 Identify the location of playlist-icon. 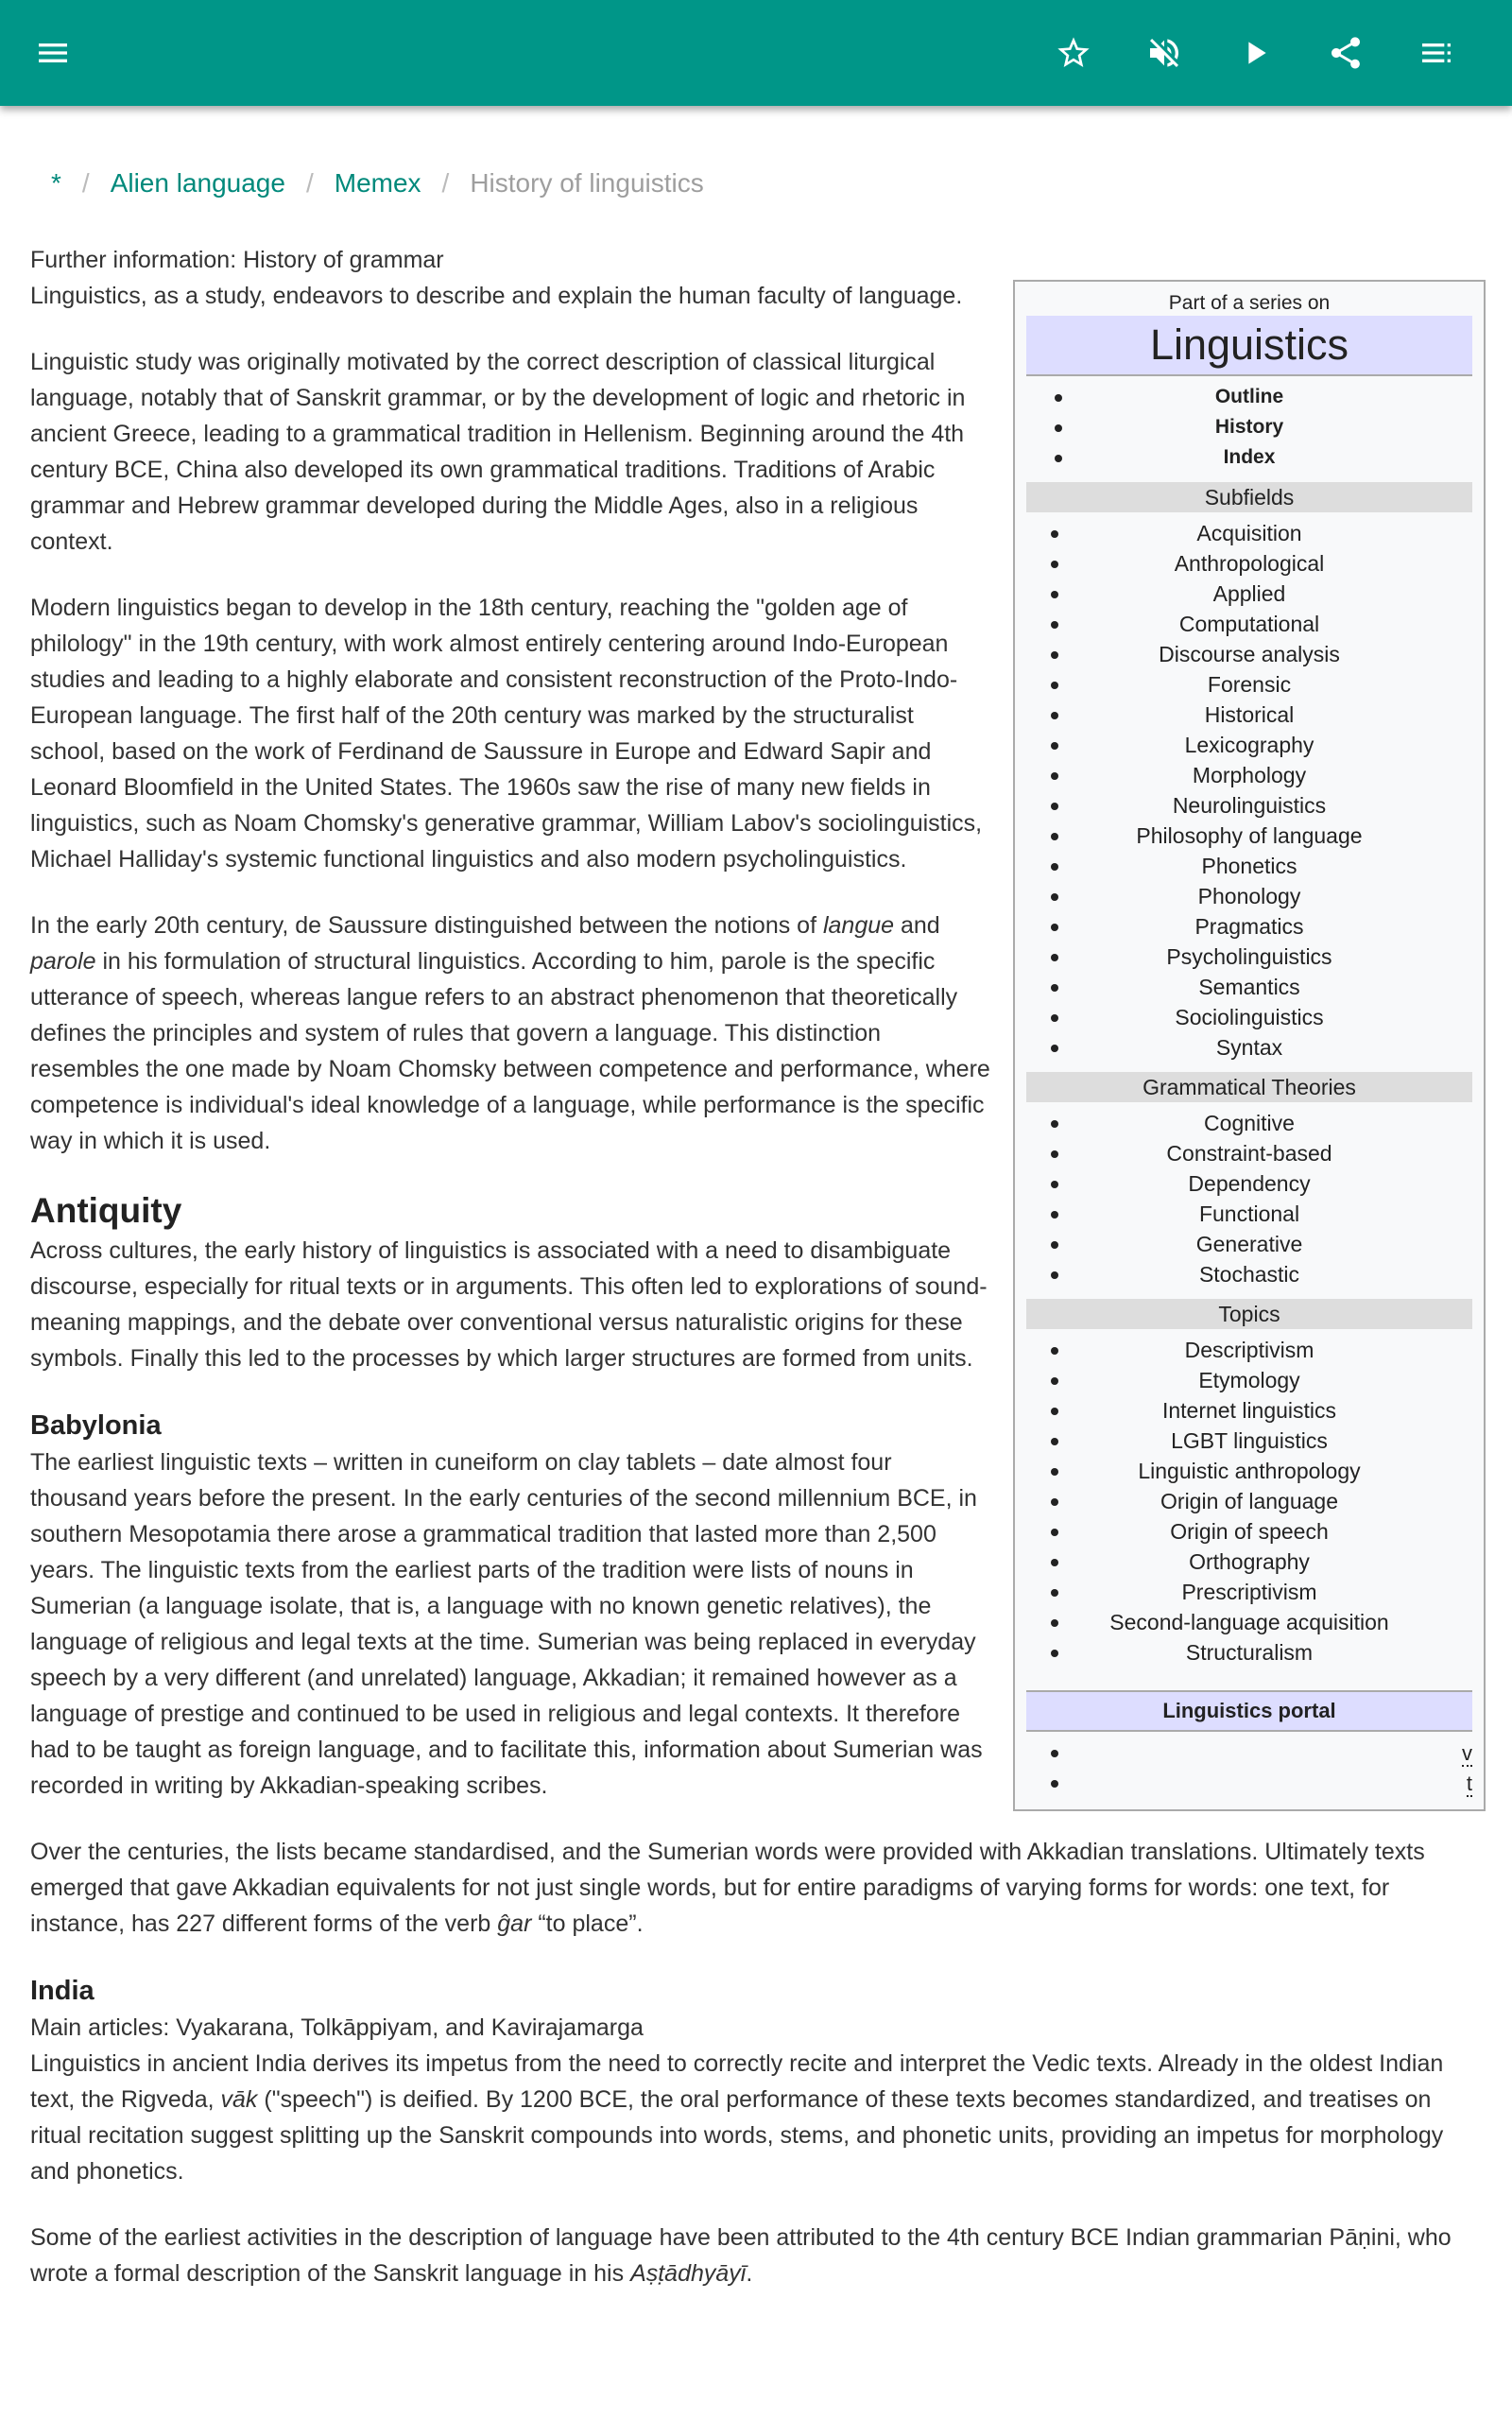
(1436, 53).